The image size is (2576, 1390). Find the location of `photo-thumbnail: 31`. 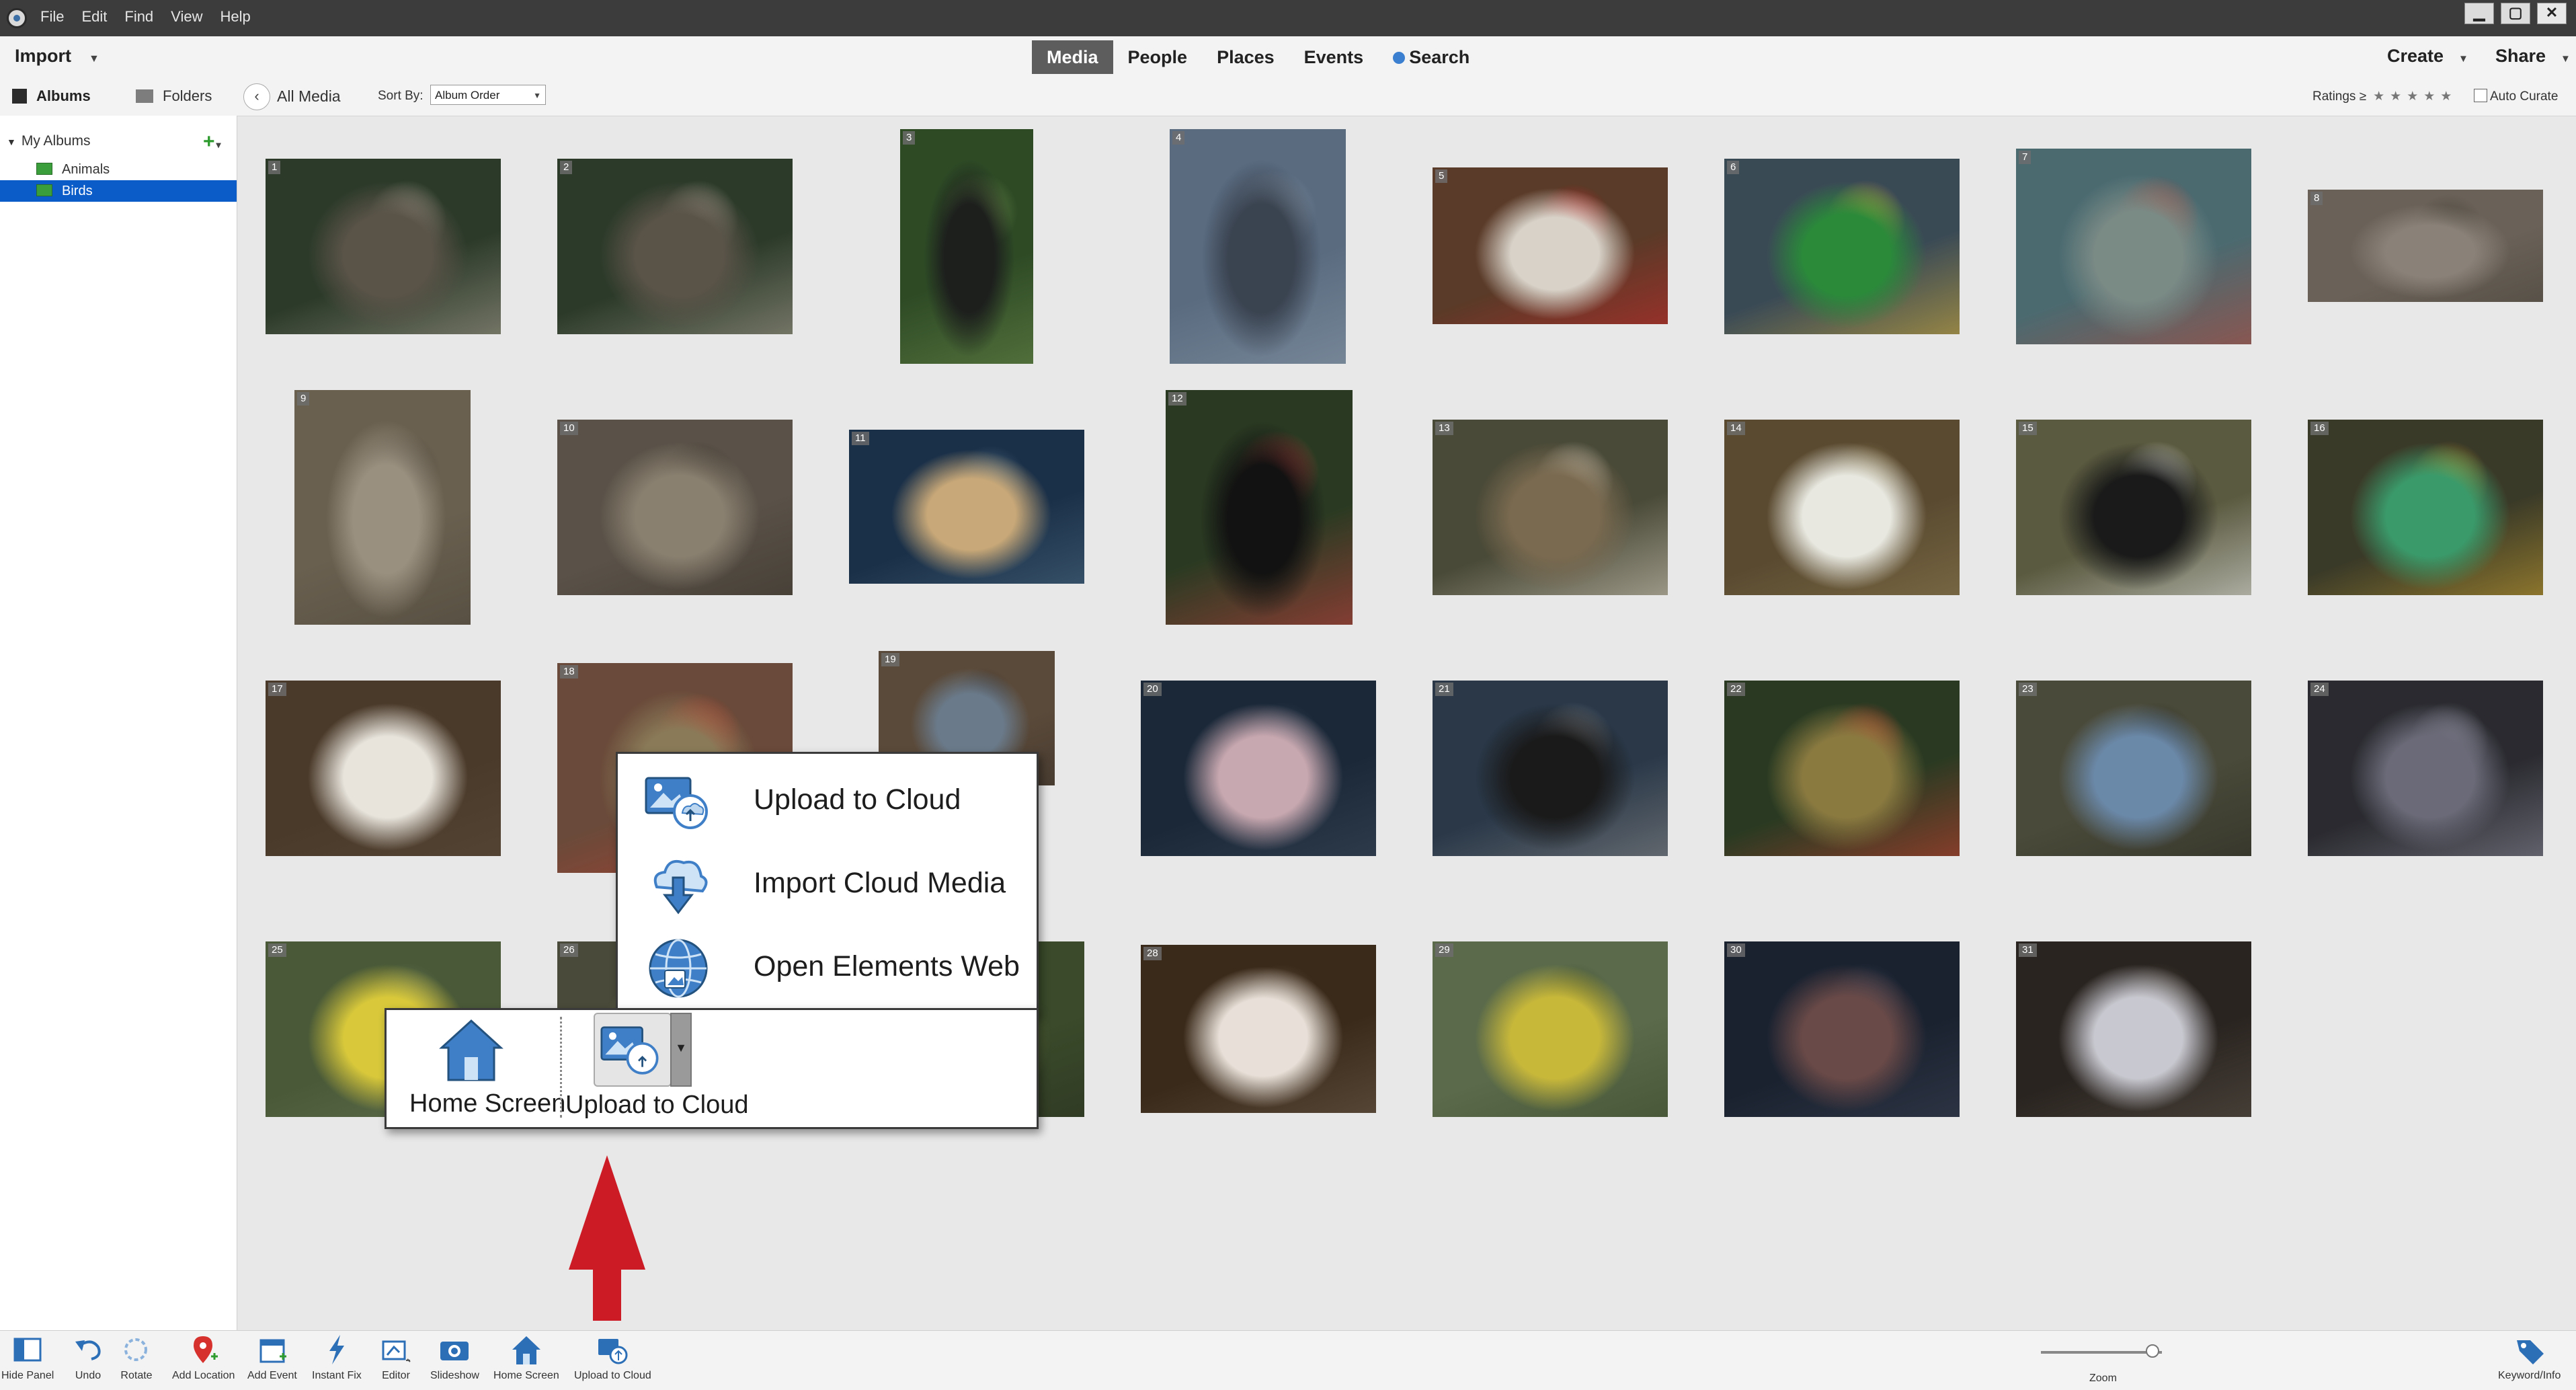

photo-thumbnail: 31 is located at coordinates (2133, 1029).